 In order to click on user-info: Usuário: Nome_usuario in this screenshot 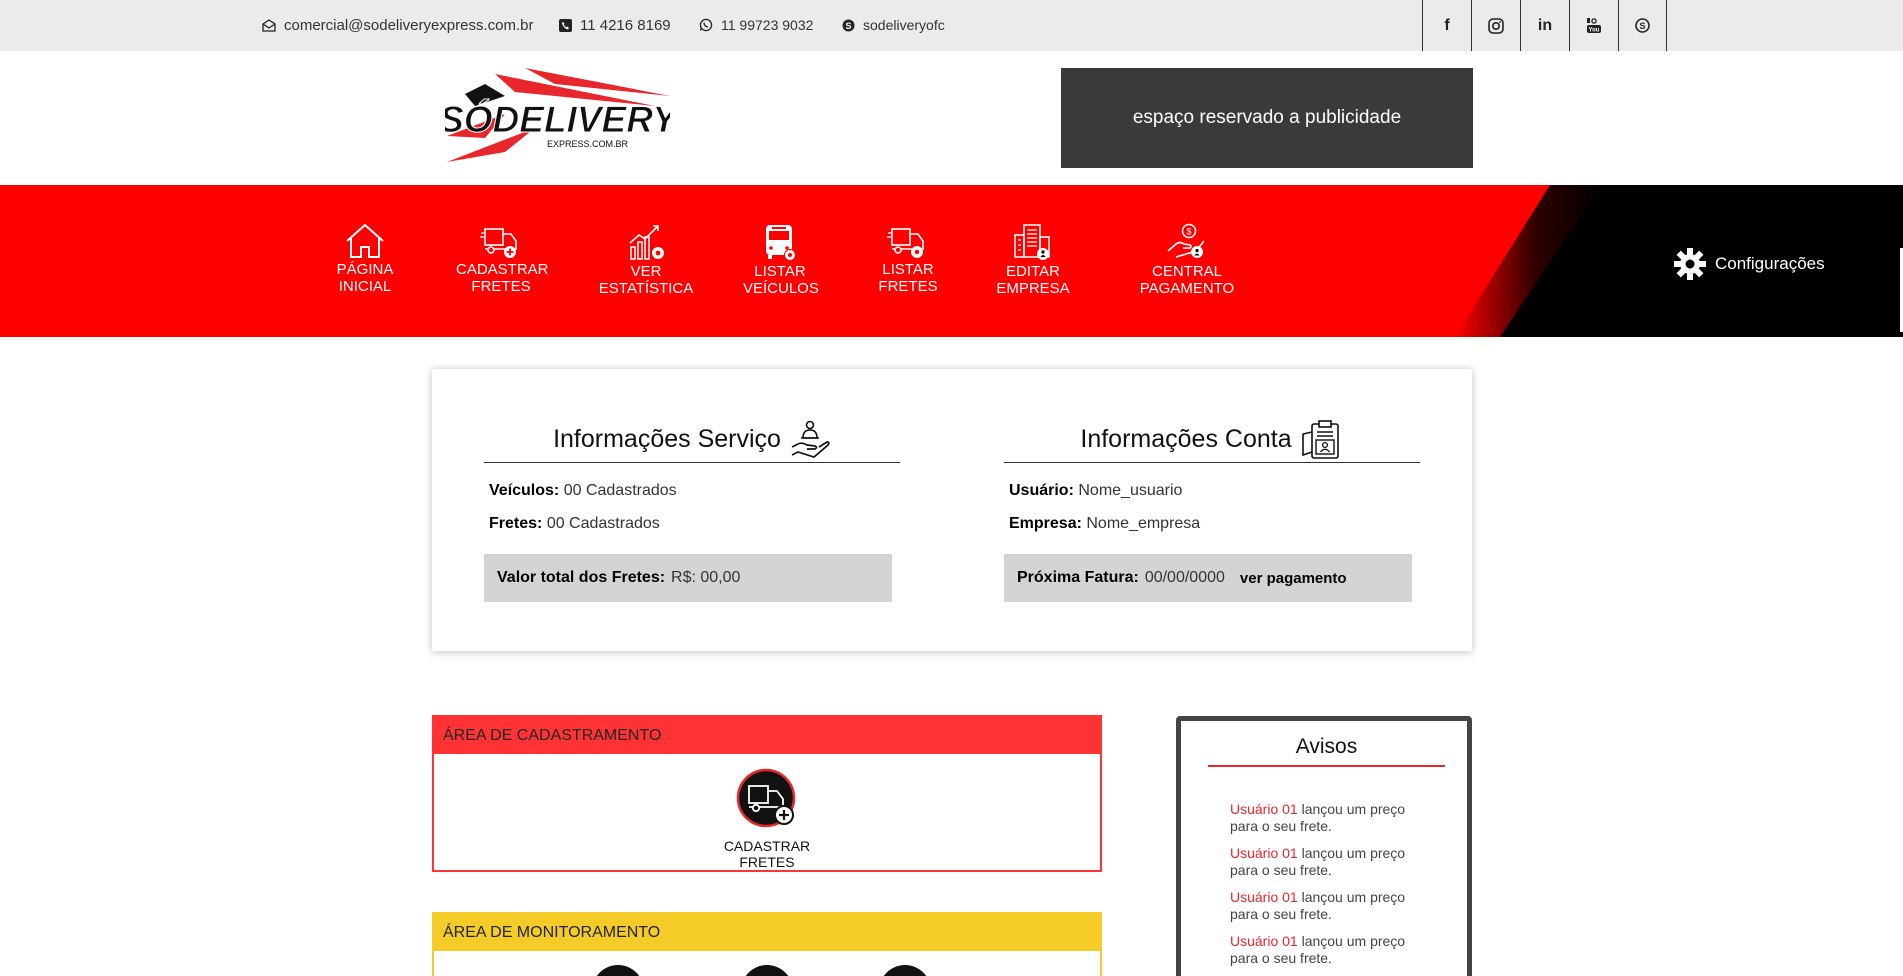, I will do `click(1095, 491)`.